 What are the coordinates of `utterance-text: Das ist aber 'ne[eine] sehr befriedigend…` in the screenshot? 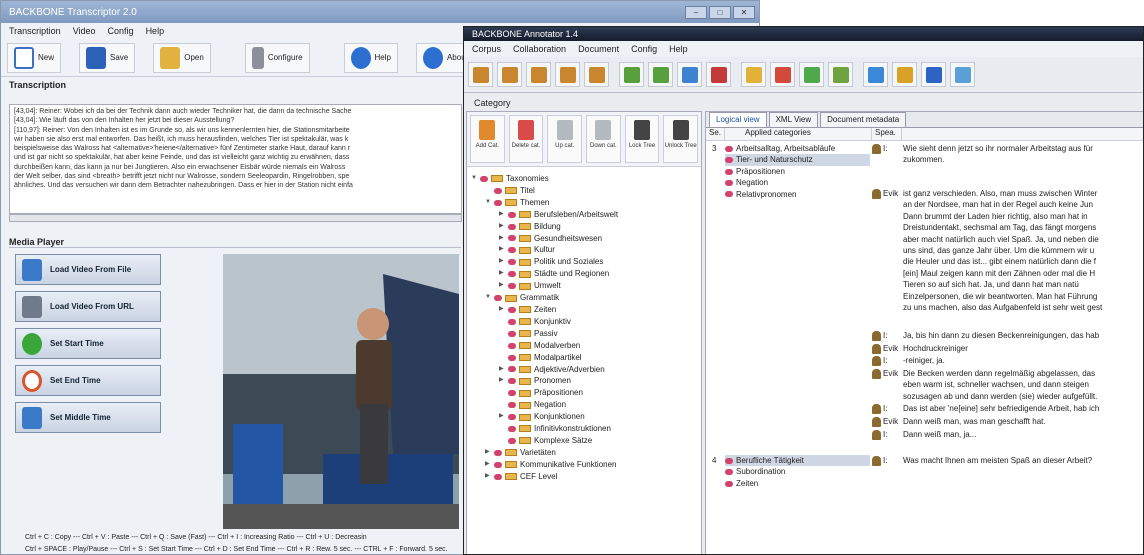 It's located at (1023, 408).